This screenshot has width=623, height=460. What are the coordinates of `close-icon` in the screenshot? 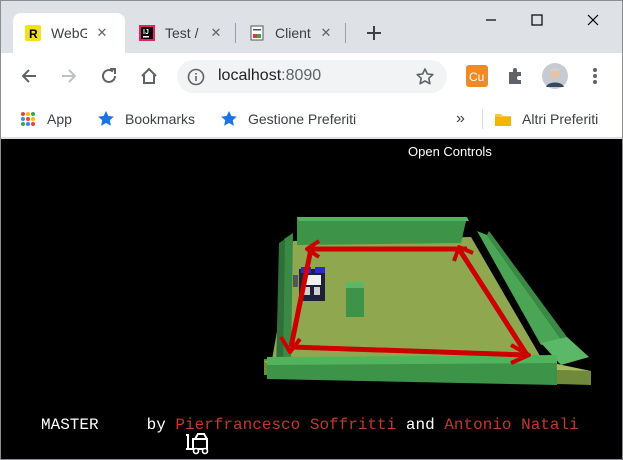 It's located at (593, 20).